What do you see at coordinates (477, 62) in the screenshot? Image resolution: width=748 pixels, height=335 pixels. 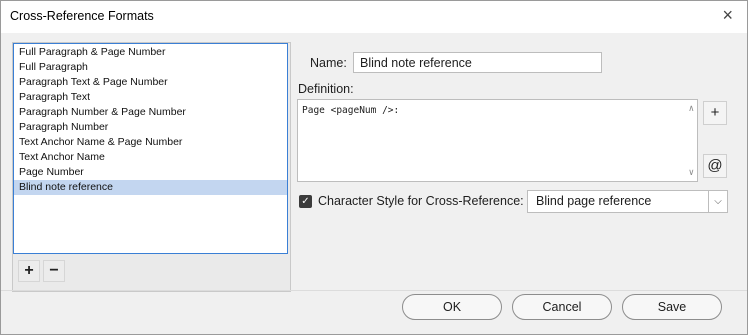 I see `name-input: Blind note reference` at bounding box center [477, 62].